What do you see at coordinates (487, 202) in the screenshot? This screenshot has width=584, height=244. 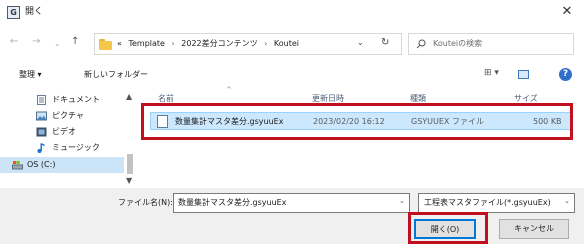 I see `filetype-value: 工程表マスタファイル(*.gsyuuEx)` at bounding box center [487, 202].